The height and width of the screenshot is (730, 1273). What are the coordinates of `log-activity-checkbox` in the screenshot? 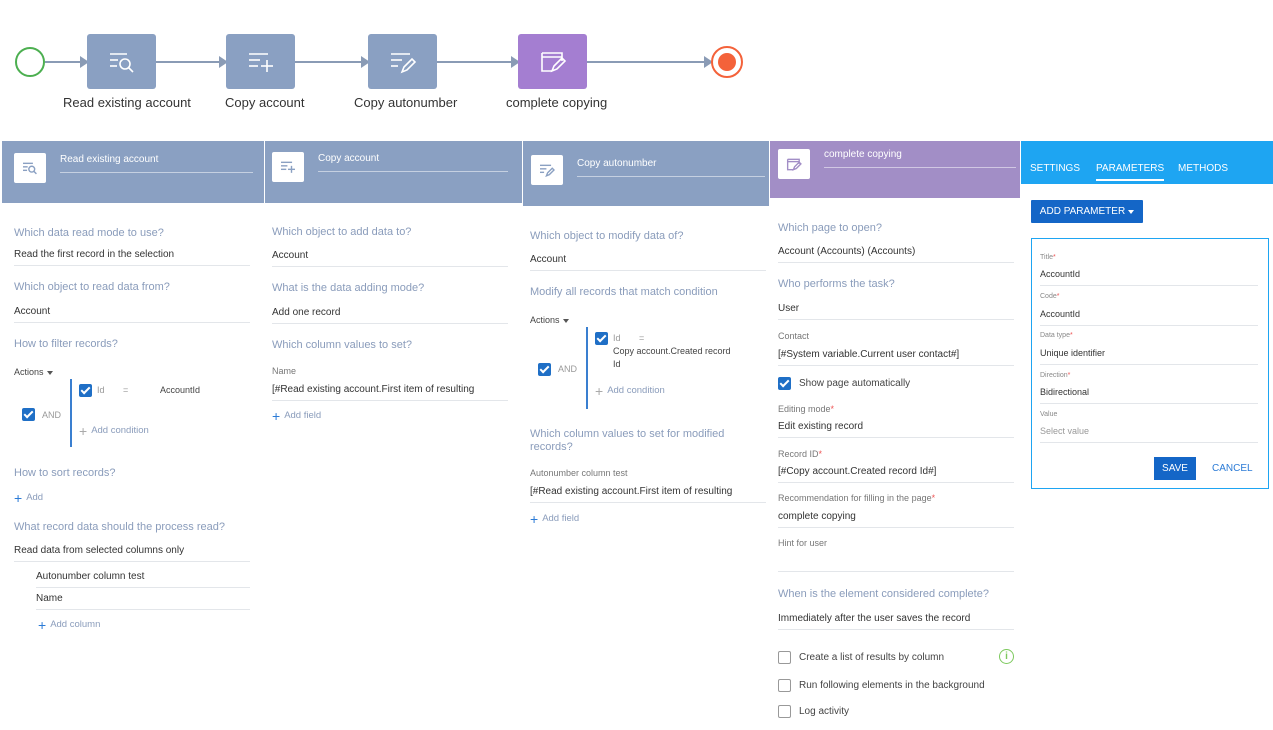 It's located at (784, 711).